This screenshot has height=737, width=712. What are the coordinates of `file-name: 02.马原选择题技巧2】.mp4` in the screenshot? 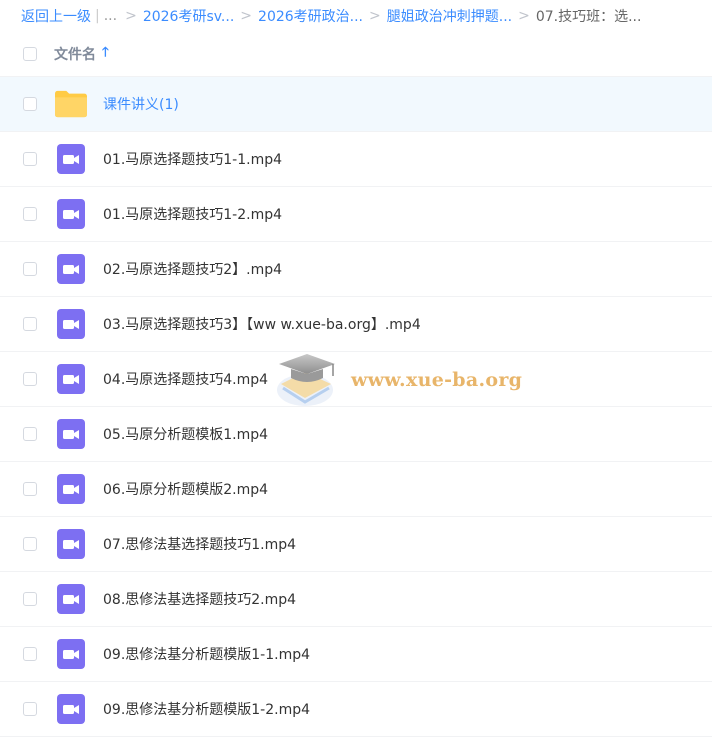 It's located at (192, 269).